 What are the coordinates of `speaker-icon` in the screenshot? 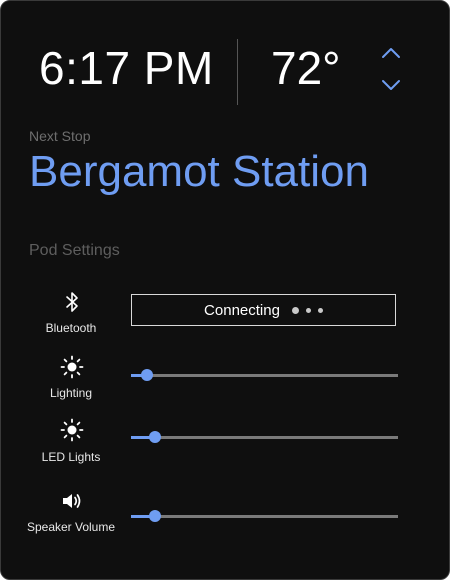 It's located at (72, 501).